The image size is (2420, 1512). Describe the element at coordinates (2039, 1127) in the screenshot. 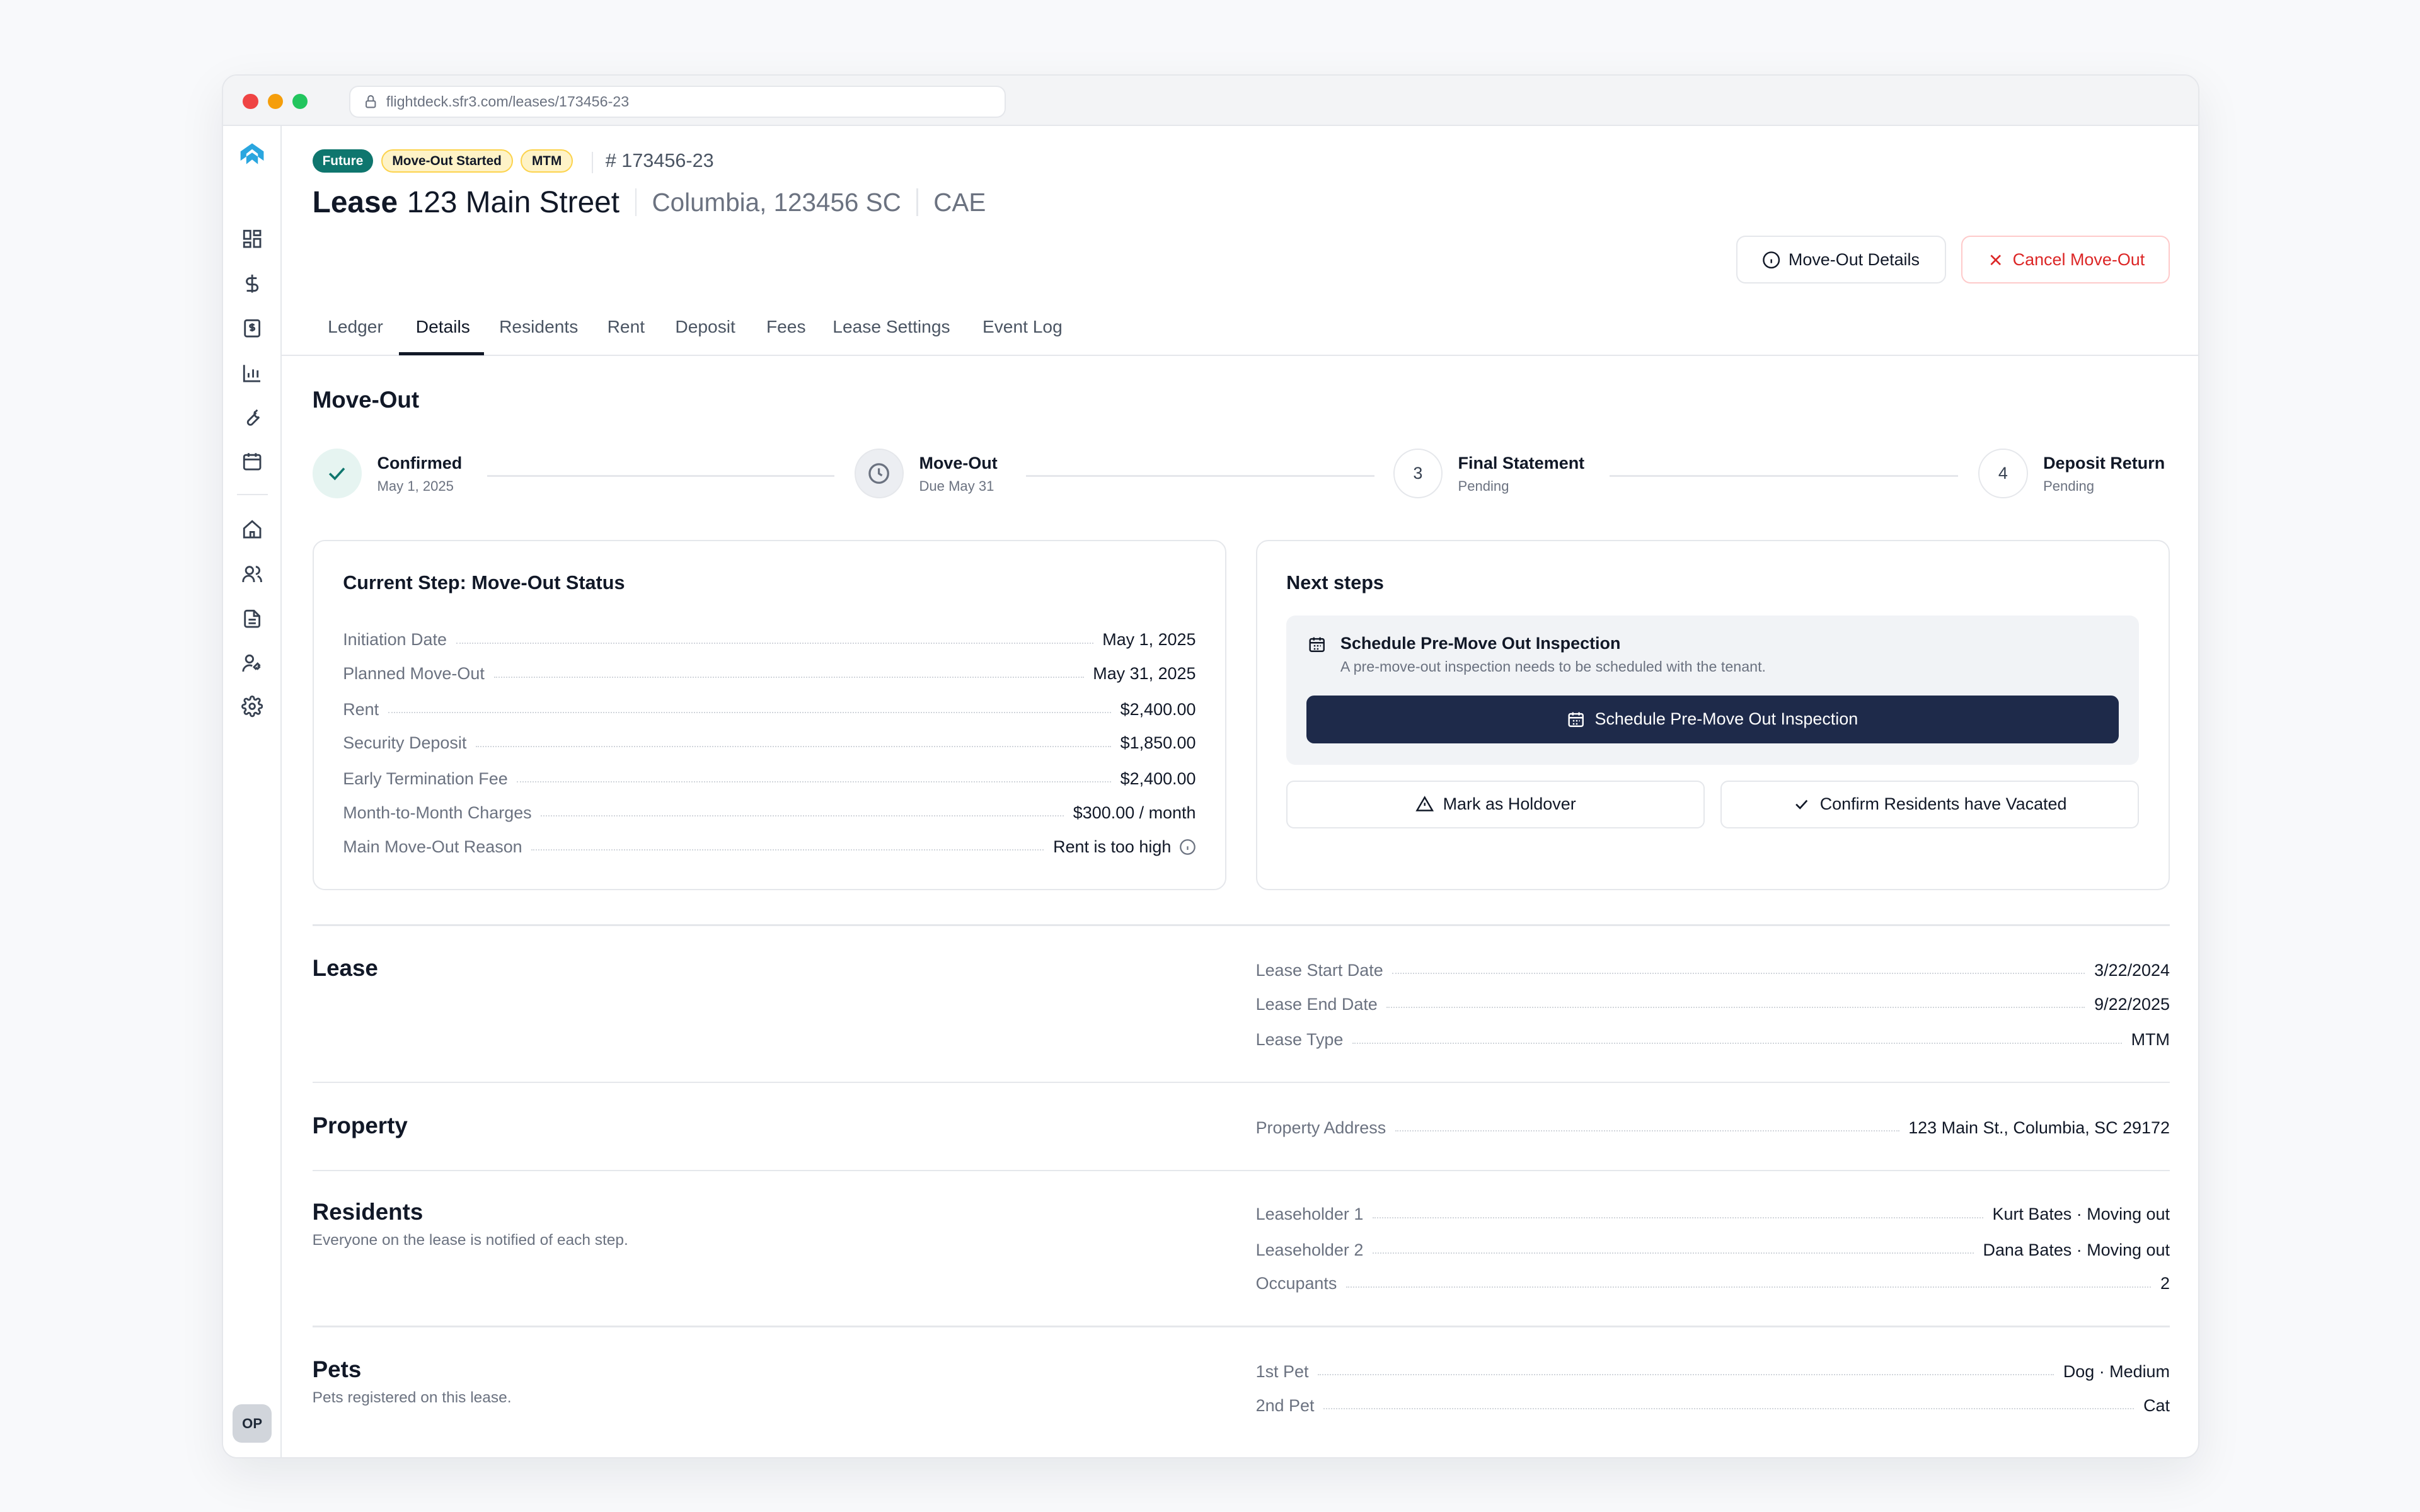

I see `property-row-value: 123 Main St., Columbia, SC 29172` at that location.